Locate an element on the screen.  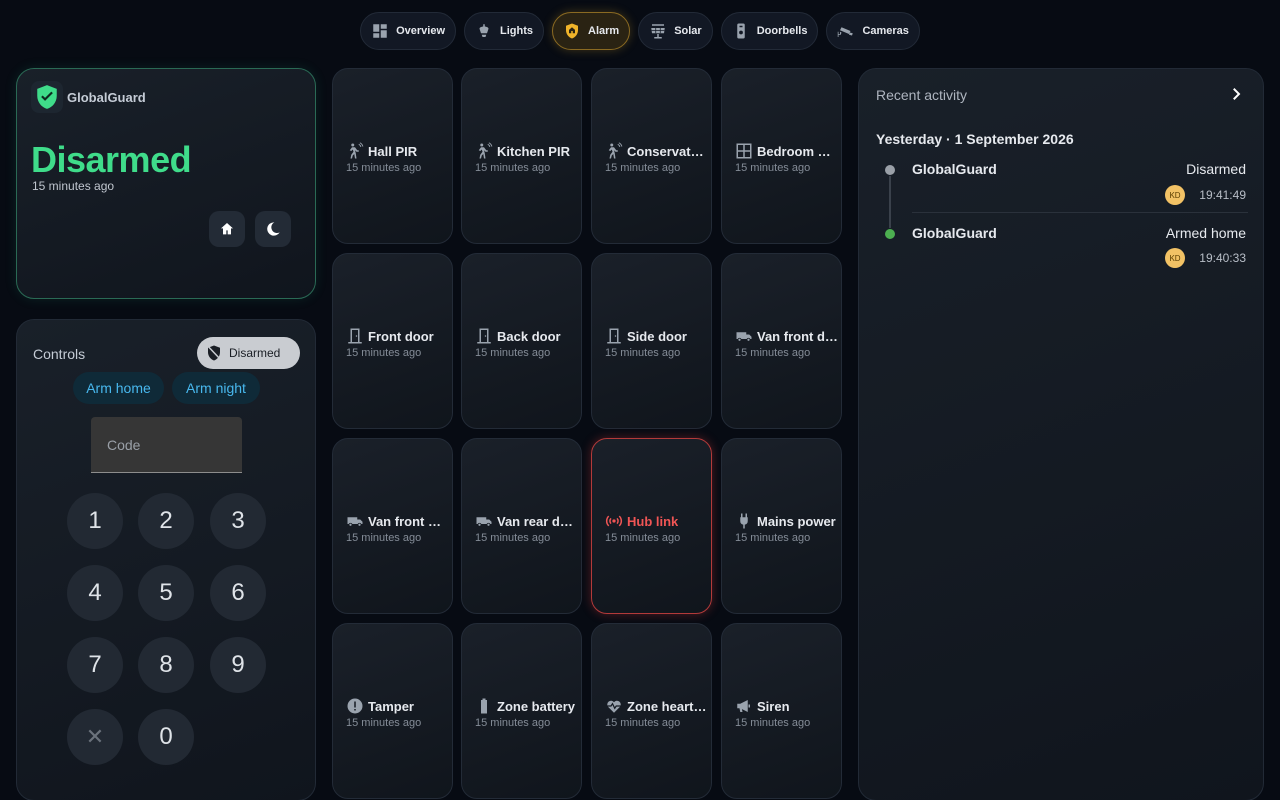
arm-home-shortcut-button is located at coordinates (227, 229).